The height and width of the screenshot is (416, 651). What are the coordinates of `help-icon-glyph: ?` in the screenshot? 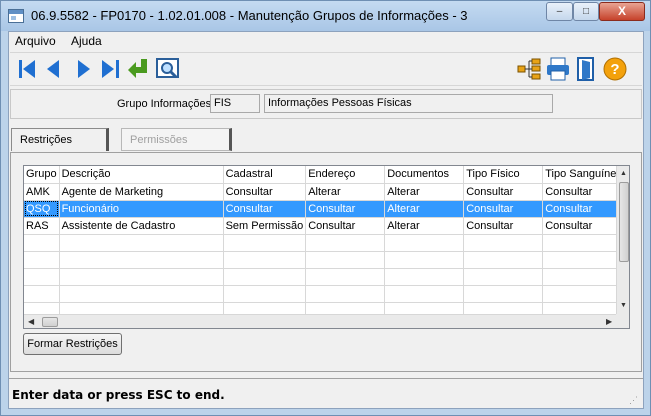 It's located at (614, 69).